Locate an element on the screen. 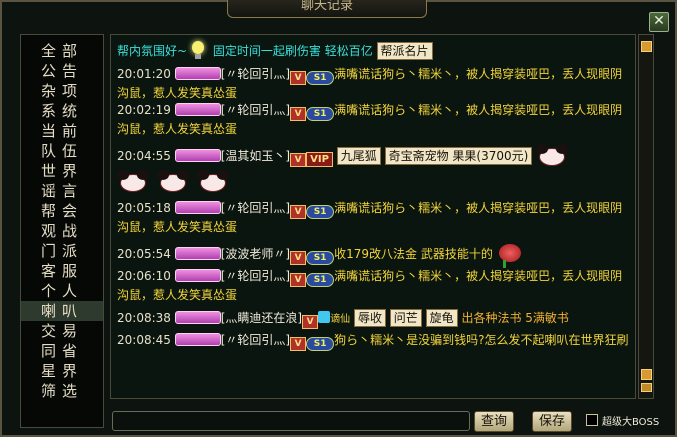  sidebar-item-trade: 交易 is located at coordinates (62, 331).